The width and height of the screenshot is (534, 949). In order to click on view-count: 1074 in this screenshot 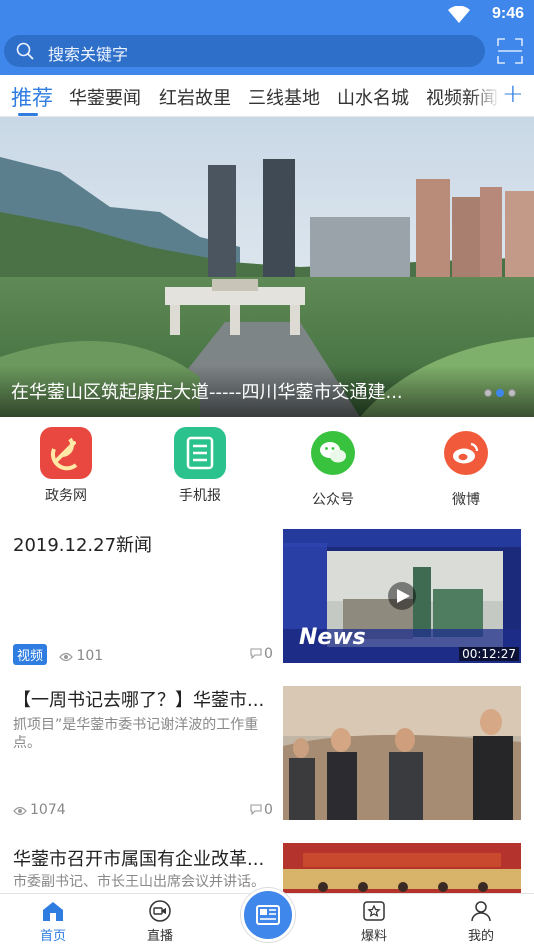, I will do `click(48, 810)`.